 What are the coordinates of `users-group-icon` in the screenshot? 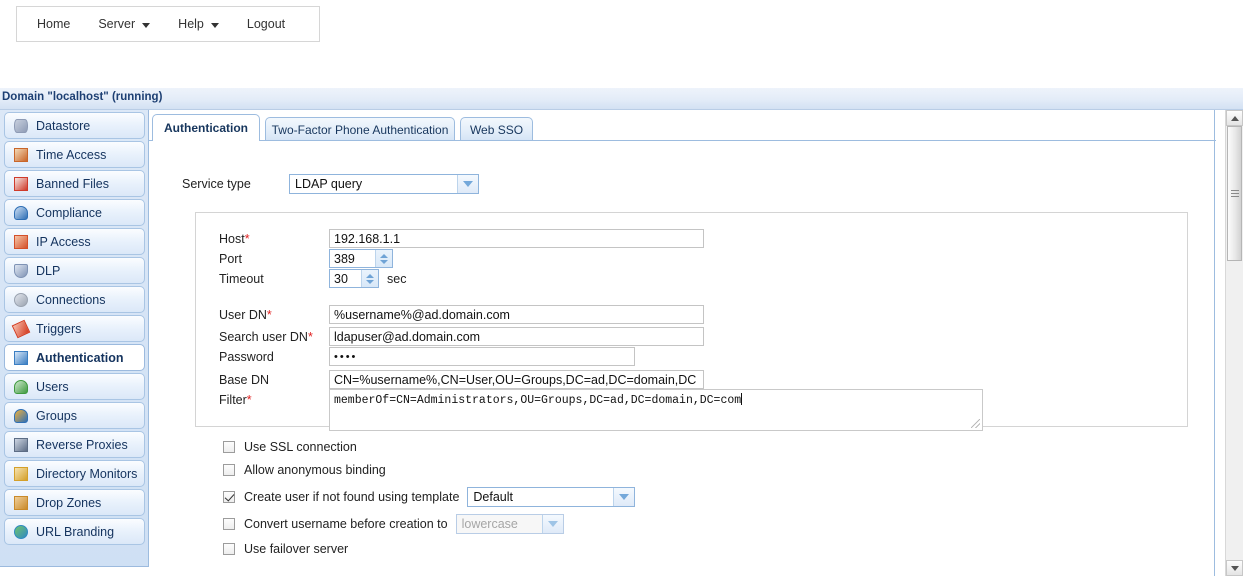 It's located at (21, 416).